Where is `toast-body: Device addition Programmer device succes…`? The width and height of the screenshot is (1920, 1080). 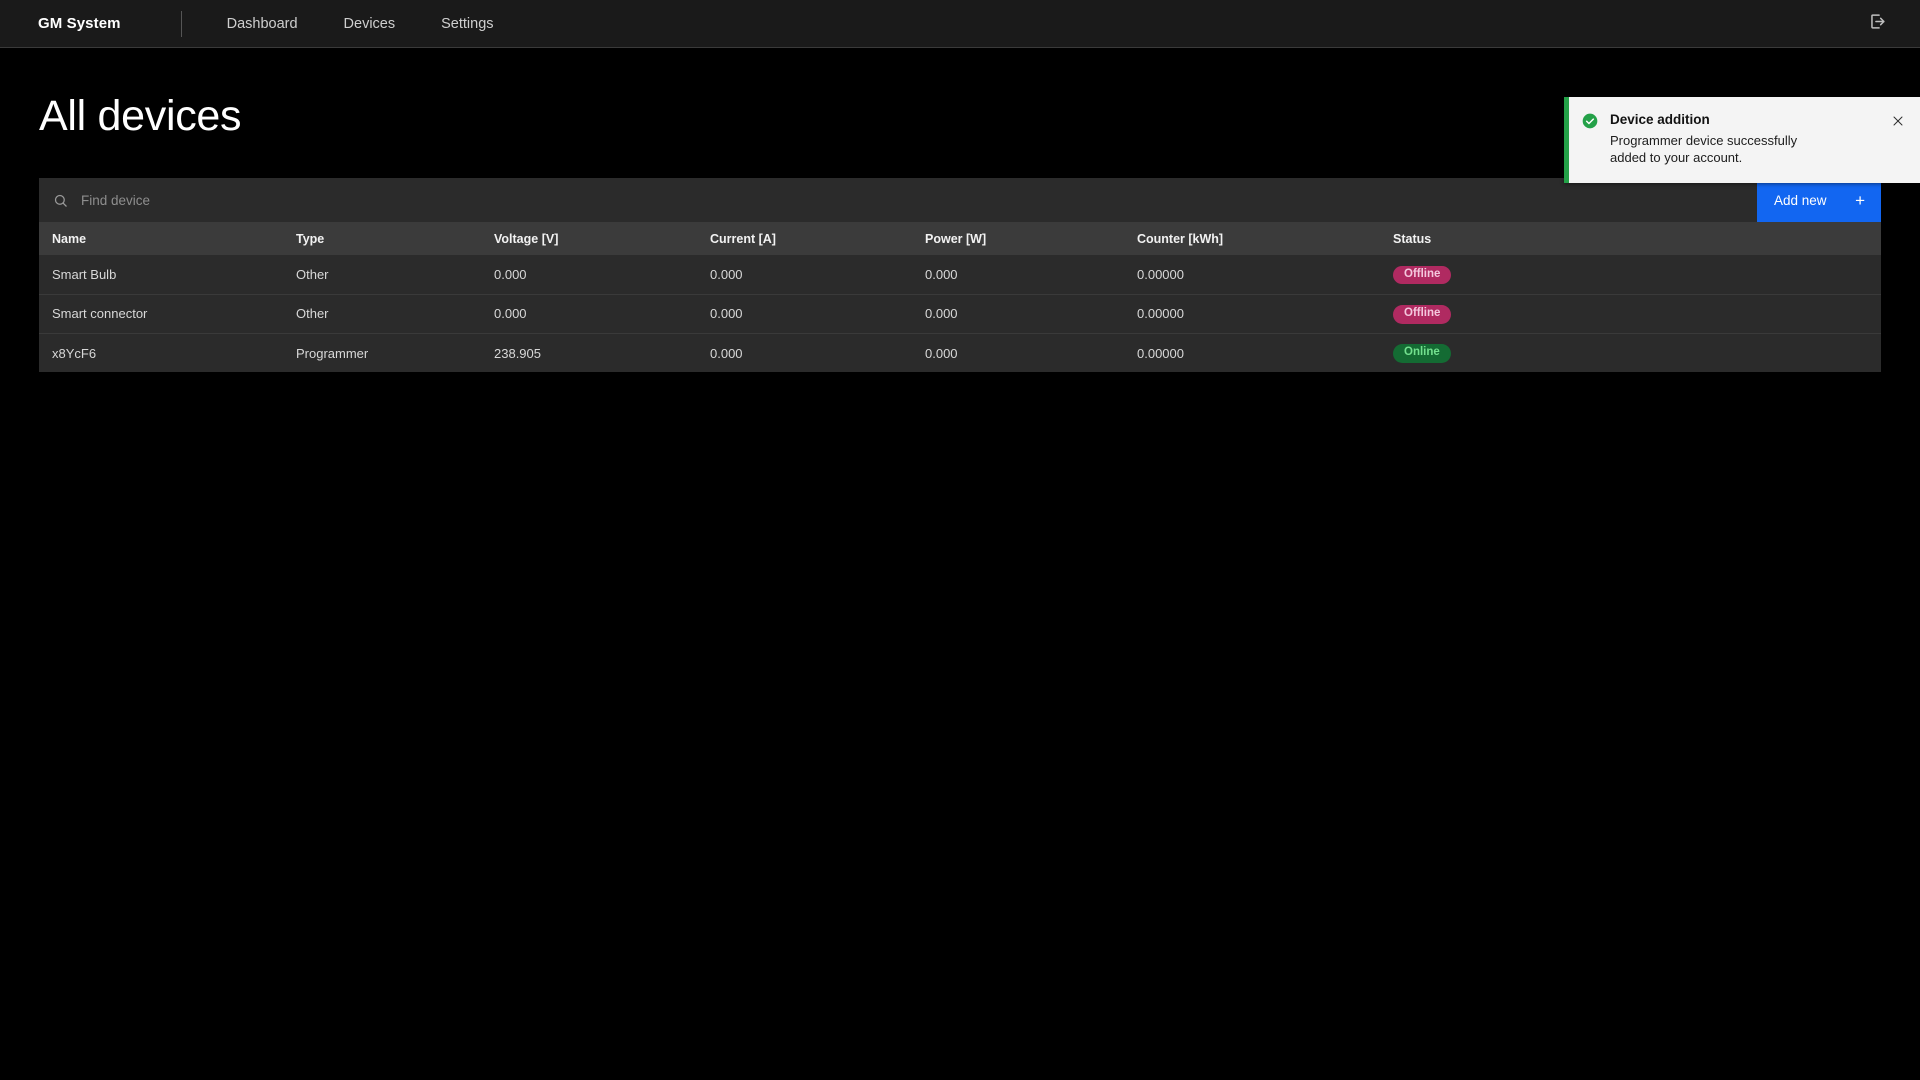
toast-body: Device addition Programmer device succes… is located at coordinates (1749, 139).